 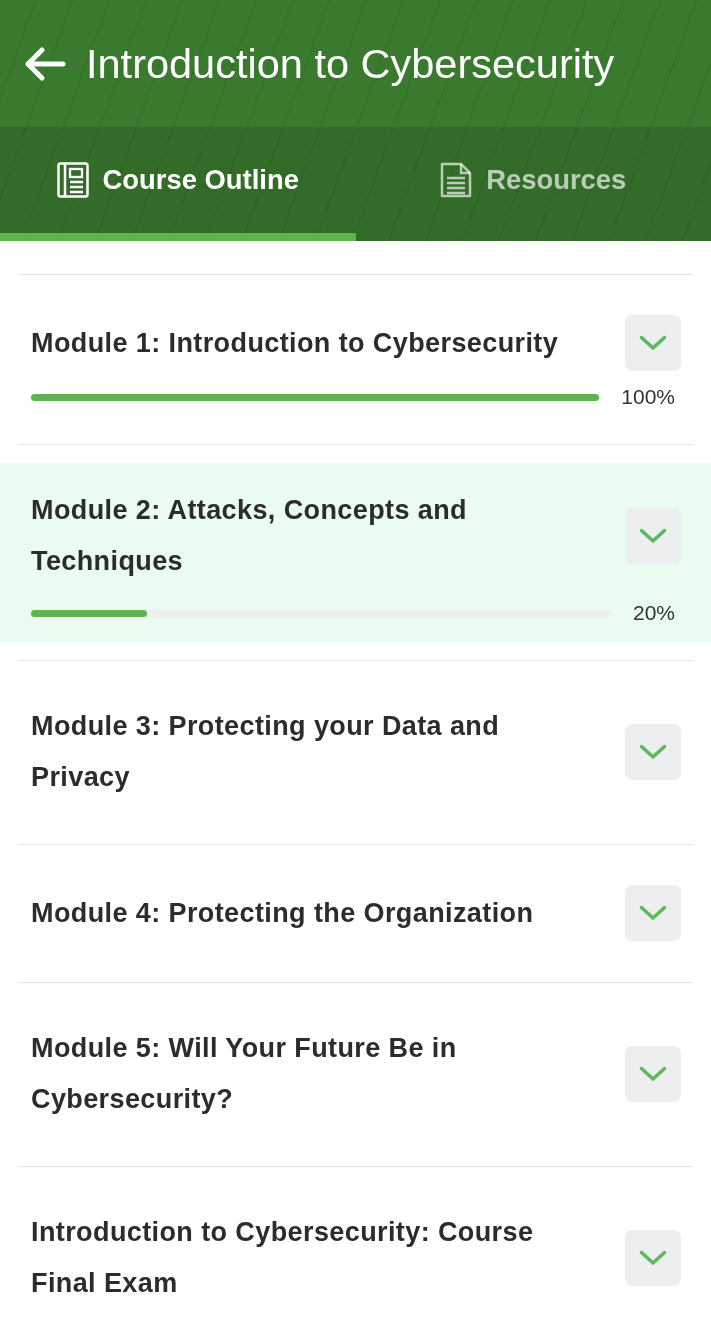 What do you see at coordinates (295, 343) in the screenshot?
I see `module-title: Module 1: Introduction to Cybersecurity` at bounding box center [295, 343].